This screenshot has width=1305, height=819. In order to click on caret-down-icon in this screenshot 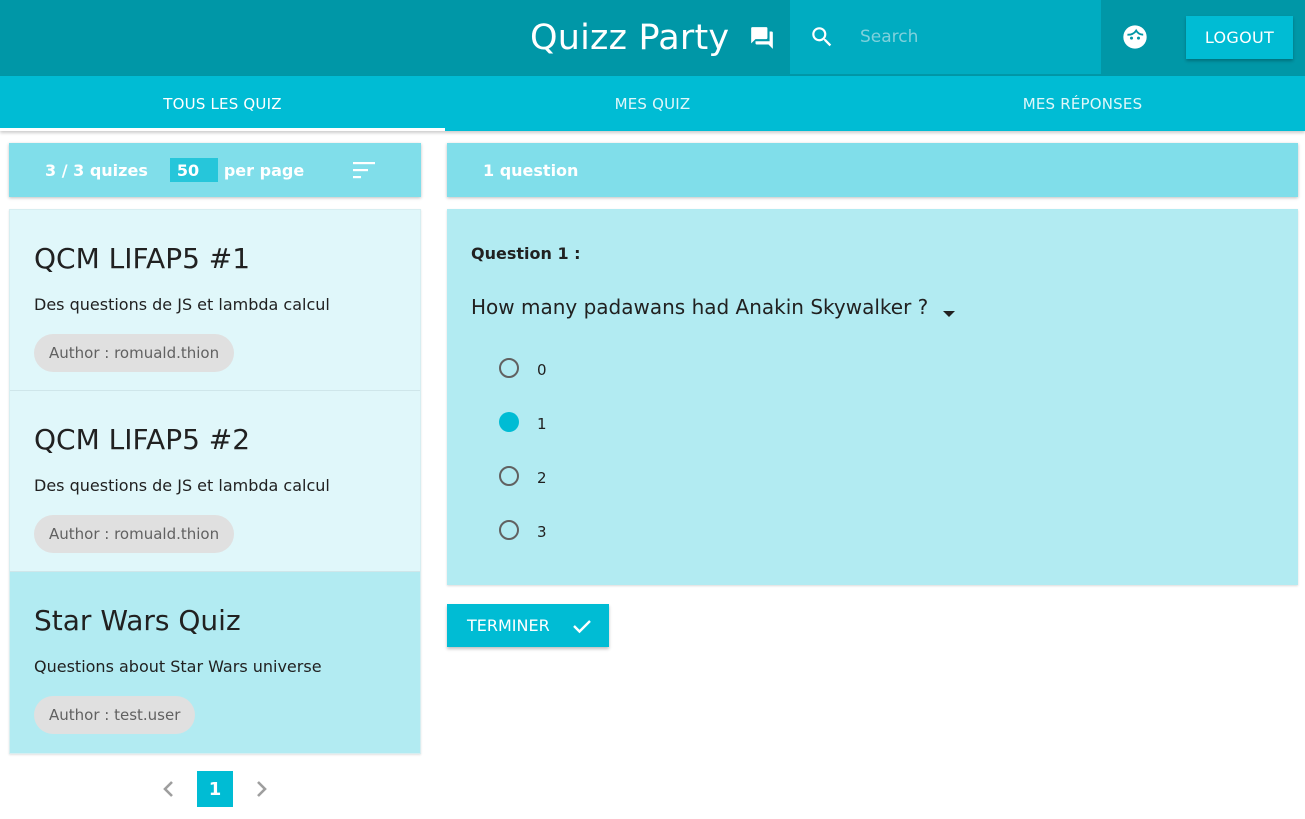, I will do `click(949, 308)`.